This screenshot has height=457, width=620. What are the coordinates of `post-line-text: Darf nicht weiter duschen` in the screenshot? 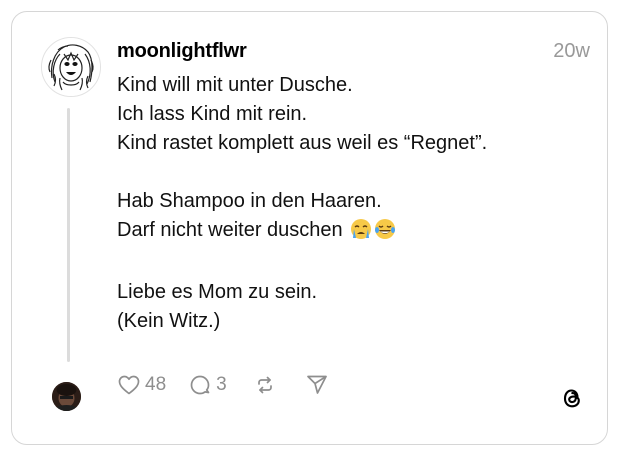 It's located at (230, 230).